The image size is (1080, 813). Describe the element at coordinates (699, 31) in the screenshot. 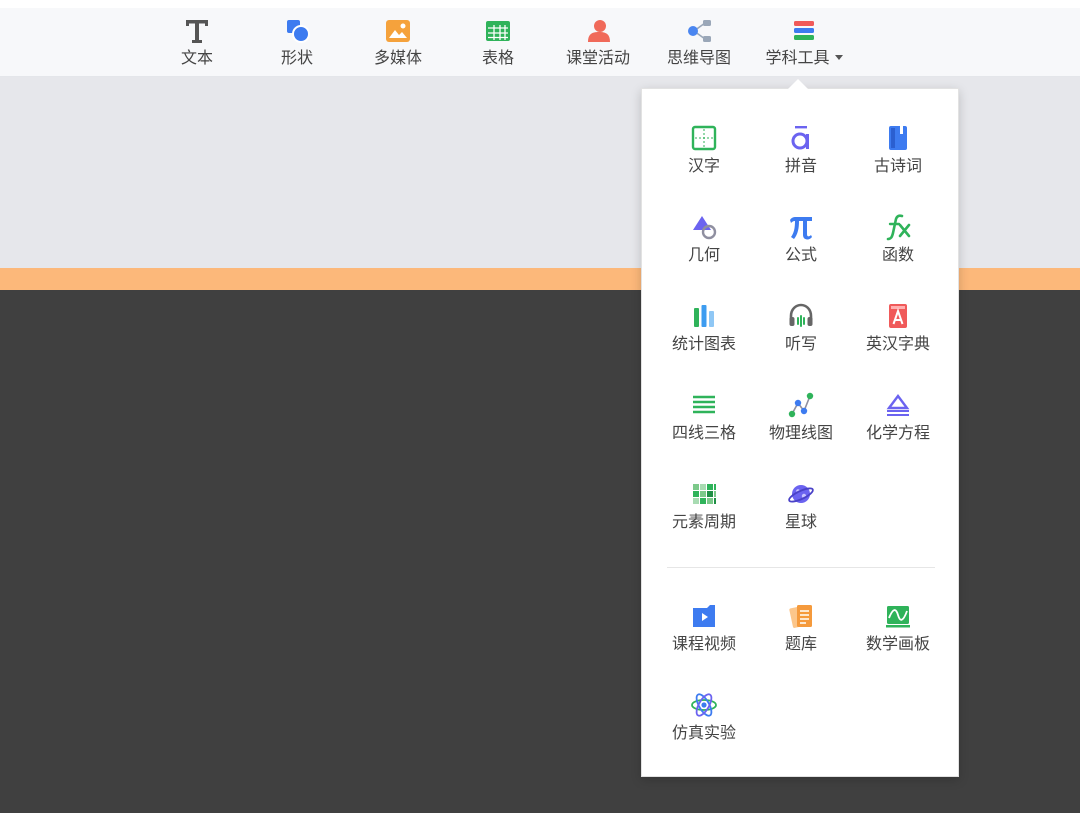

I see `mindmap-icon` at that location.